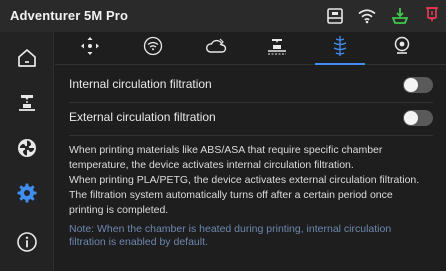 This screenshot has width=446, height=271. Describe the element at coordinates (138, 242) in the screenshot. I see `note-line: filtration is enabled by default.` at that location.